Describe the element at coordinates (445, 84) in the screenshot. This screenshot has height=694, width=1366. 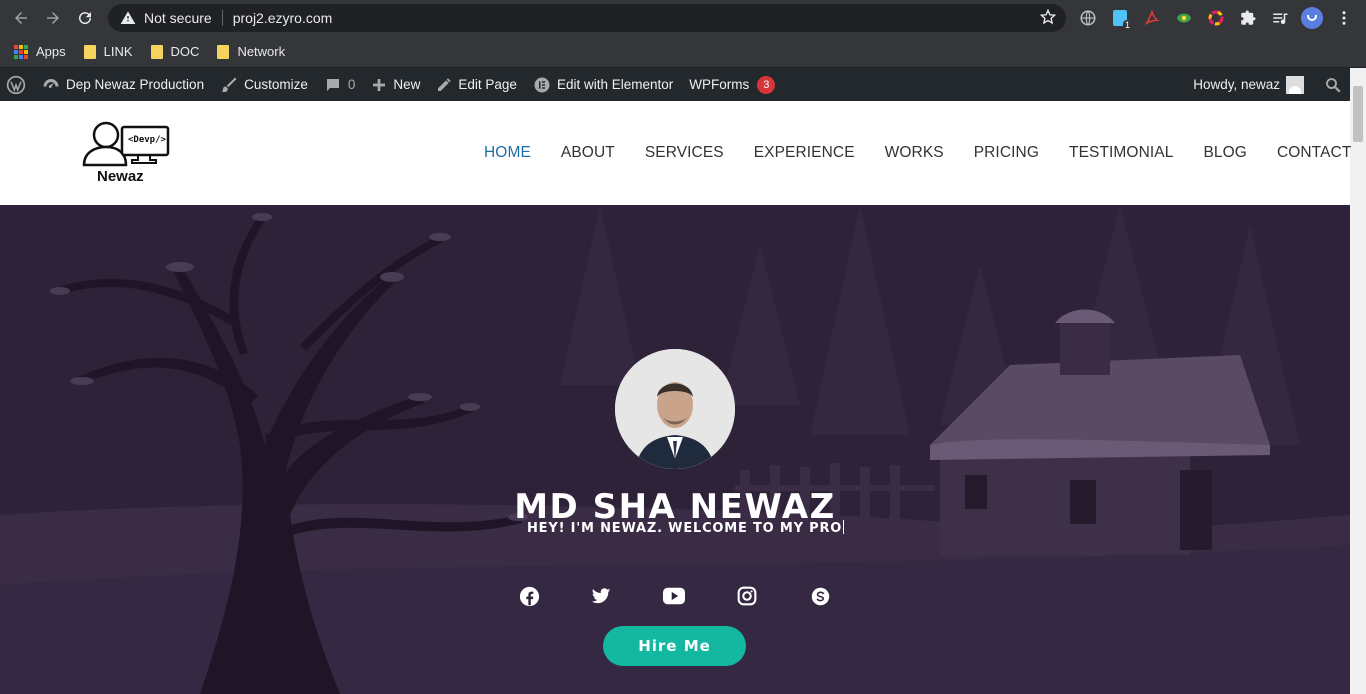
I see `pencil-icon` at that location.